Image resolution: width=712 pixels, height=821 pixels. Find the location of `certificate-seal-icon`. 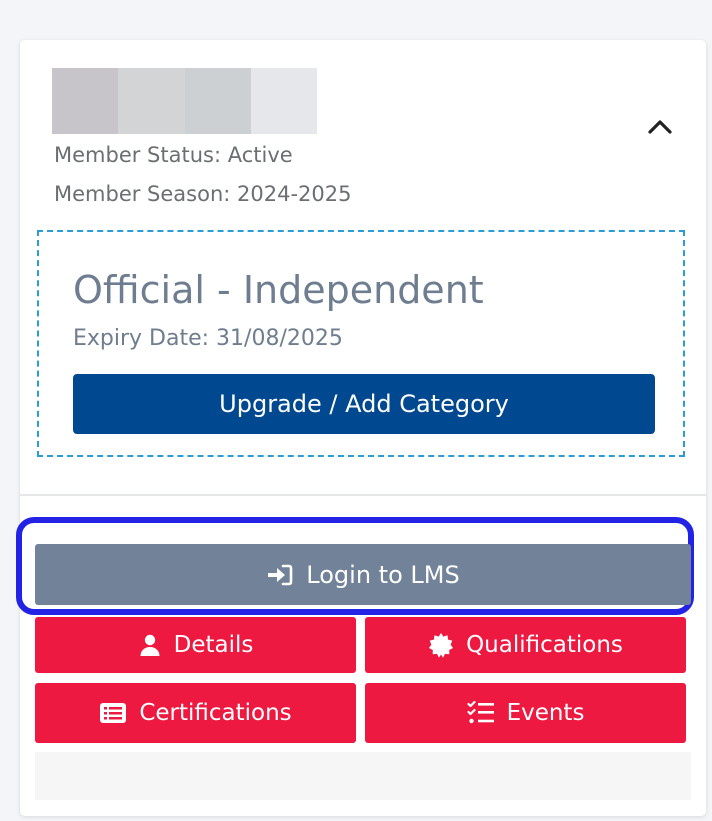

certificate-seal-icon is located at coordinates (441, 645).